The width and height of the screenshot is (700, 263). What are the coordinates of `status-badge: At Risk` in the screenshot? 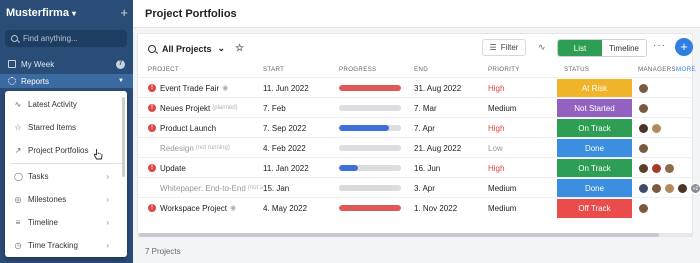 It's located at (594, 88).